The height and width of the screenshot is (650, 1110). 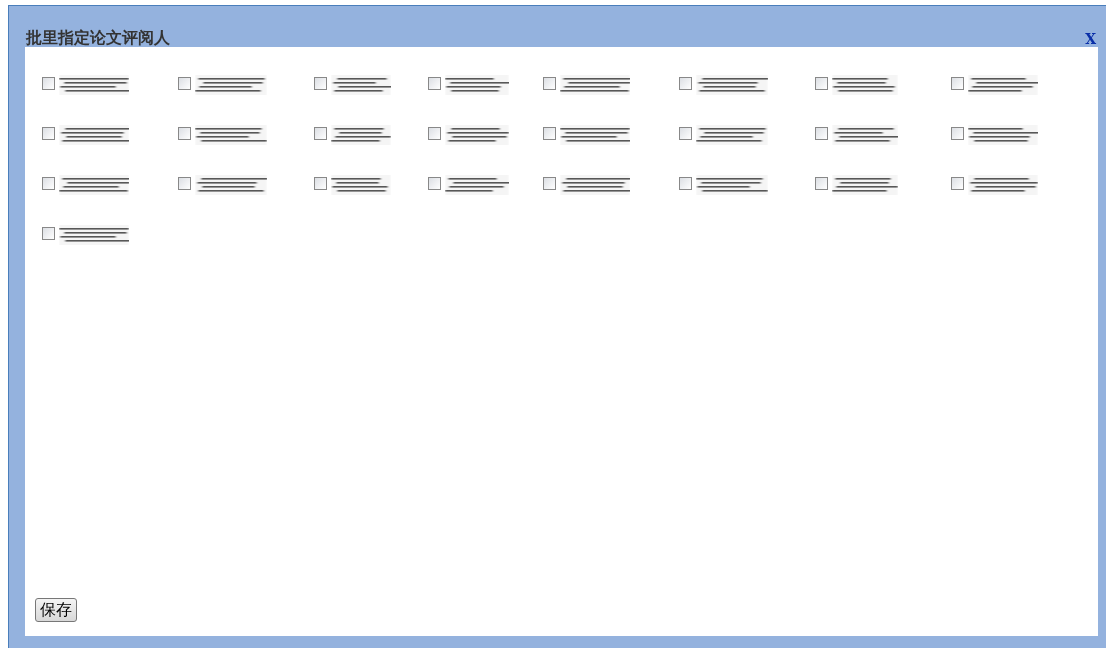 I want to click on save-button: 保存, so click(x=56, y=610).